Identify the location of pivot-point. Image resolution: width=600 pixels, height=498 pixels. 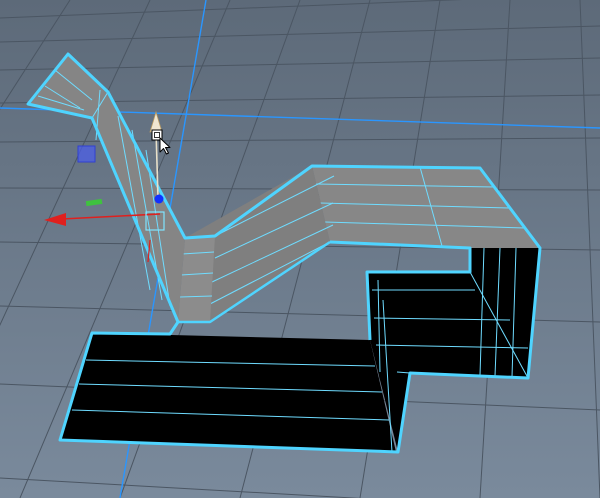
(159, 199).